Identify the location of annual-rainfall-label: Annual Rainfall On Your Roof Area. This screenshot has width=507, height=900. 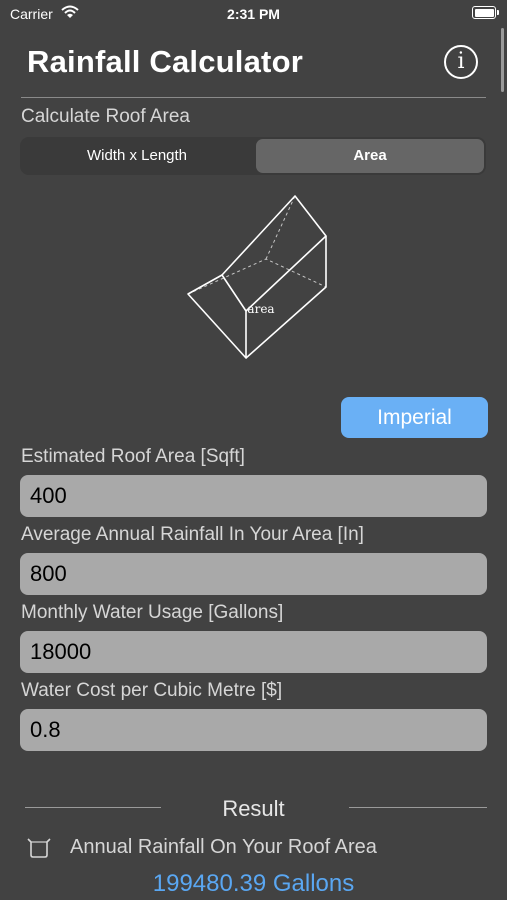
(223, 847).